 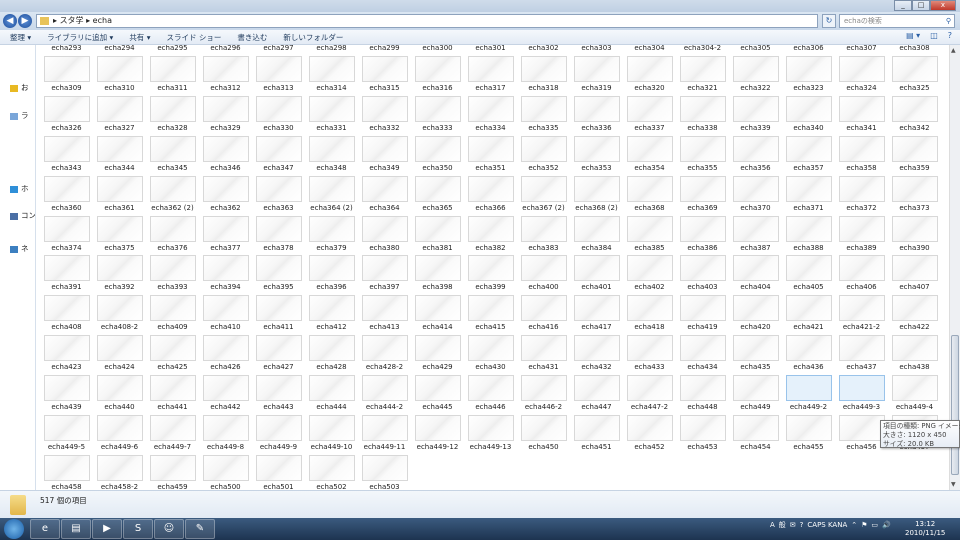 What do you see at coordinates (278, 486) in the screenshot?
I see `file-name: echa501` at bounding box center [278, 486].